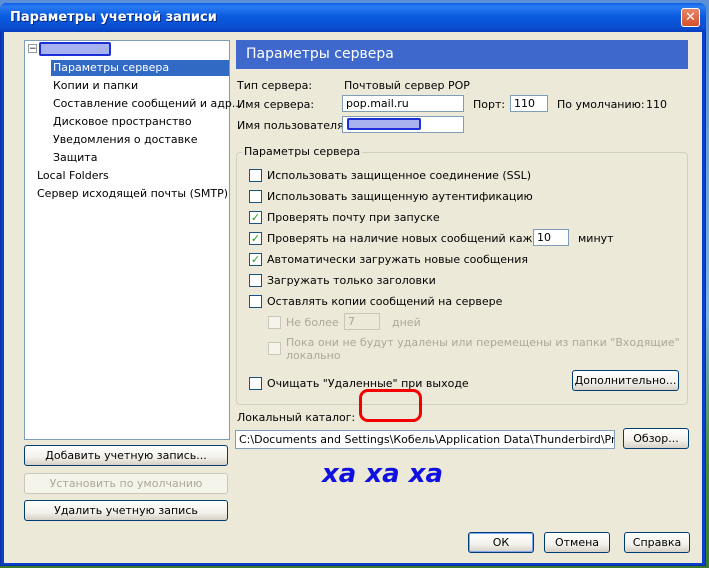 The width and height of the screenshot is (709, 568). What do you see at coordinates (75, 158) in the screenshot?
I see `tree-item-security: Защита` at bounding box center [75, 158].